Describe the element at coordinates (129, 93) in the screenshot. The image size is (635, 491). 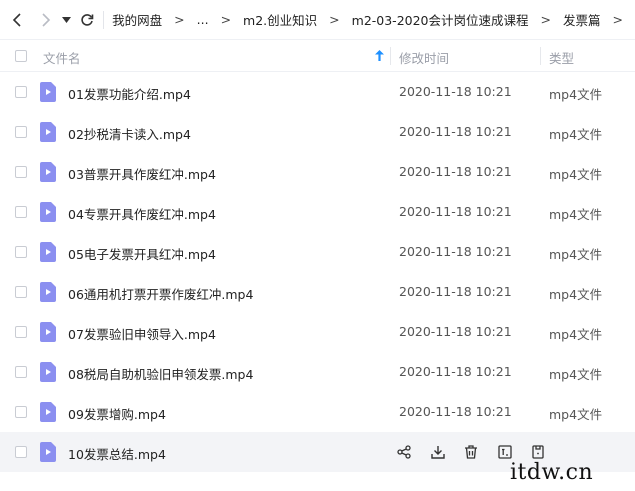
I see `file-name: 01发票功能介绍.mp4` at that location.